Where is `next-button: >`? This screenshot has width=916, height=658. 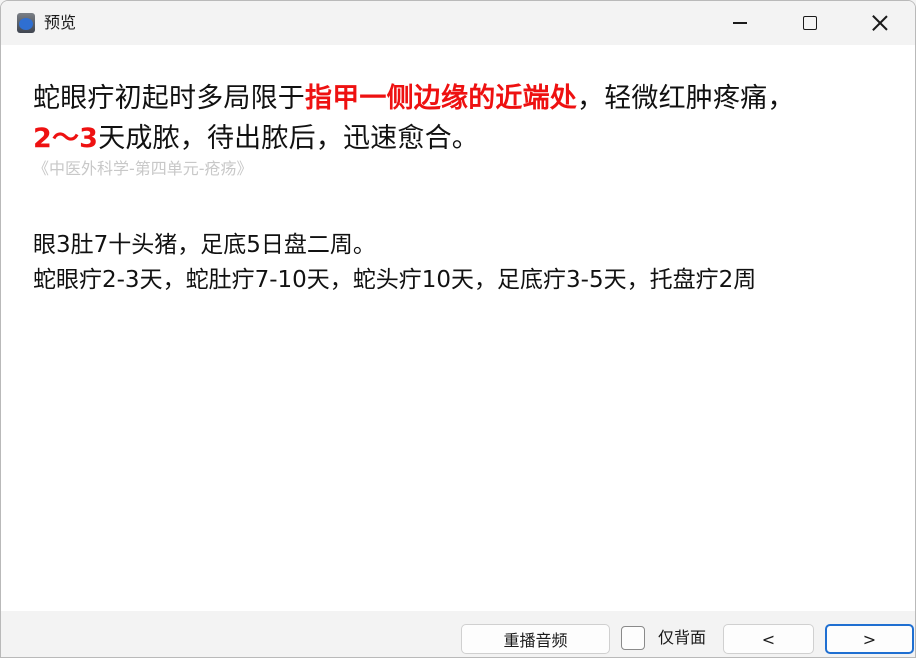
next-button: > is located at coordinates (869, 639).